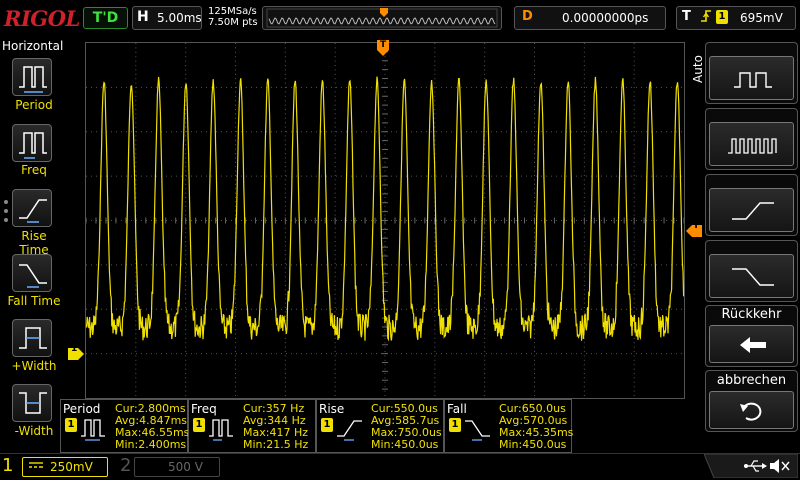 This screenshot has height=480, width=800. I want to click on trigger-channel-badge: 1, so click(722, 17).